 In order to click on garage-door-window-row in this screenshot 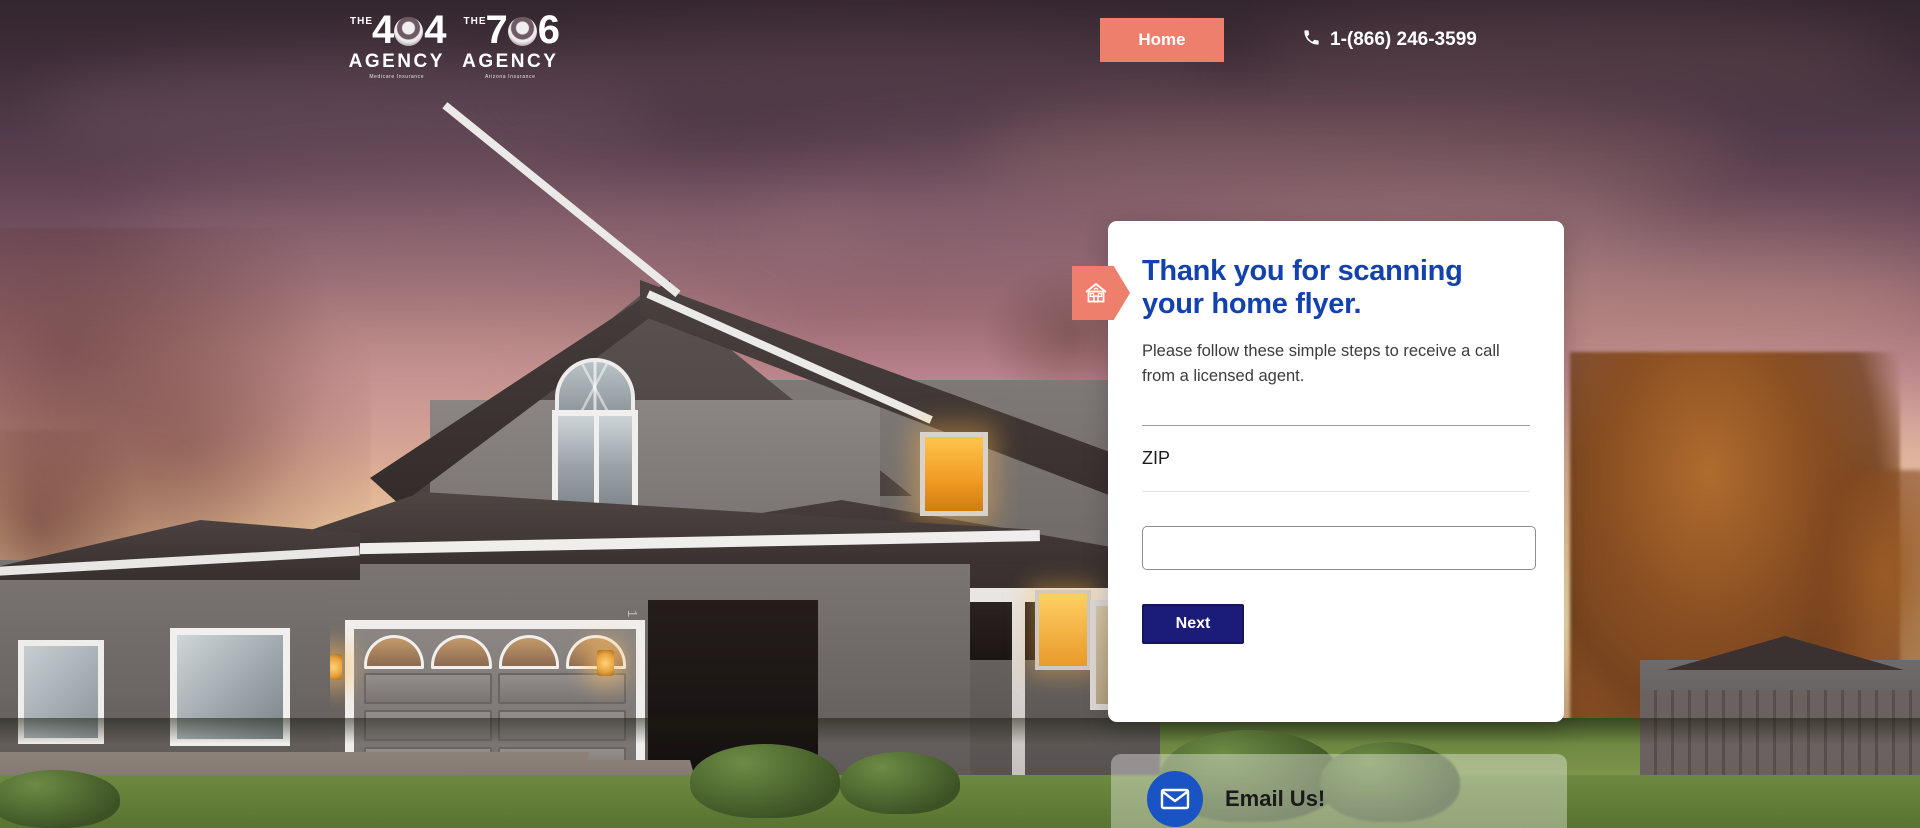, I will do `click(495, 652)`.